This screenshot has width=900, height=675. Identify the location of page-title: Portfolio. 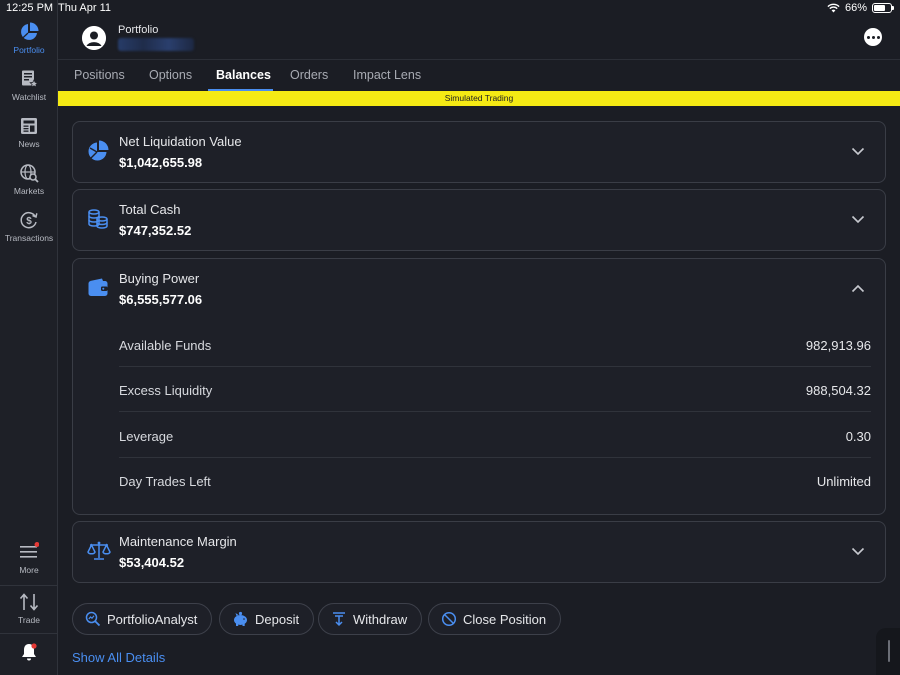
(138, 30).